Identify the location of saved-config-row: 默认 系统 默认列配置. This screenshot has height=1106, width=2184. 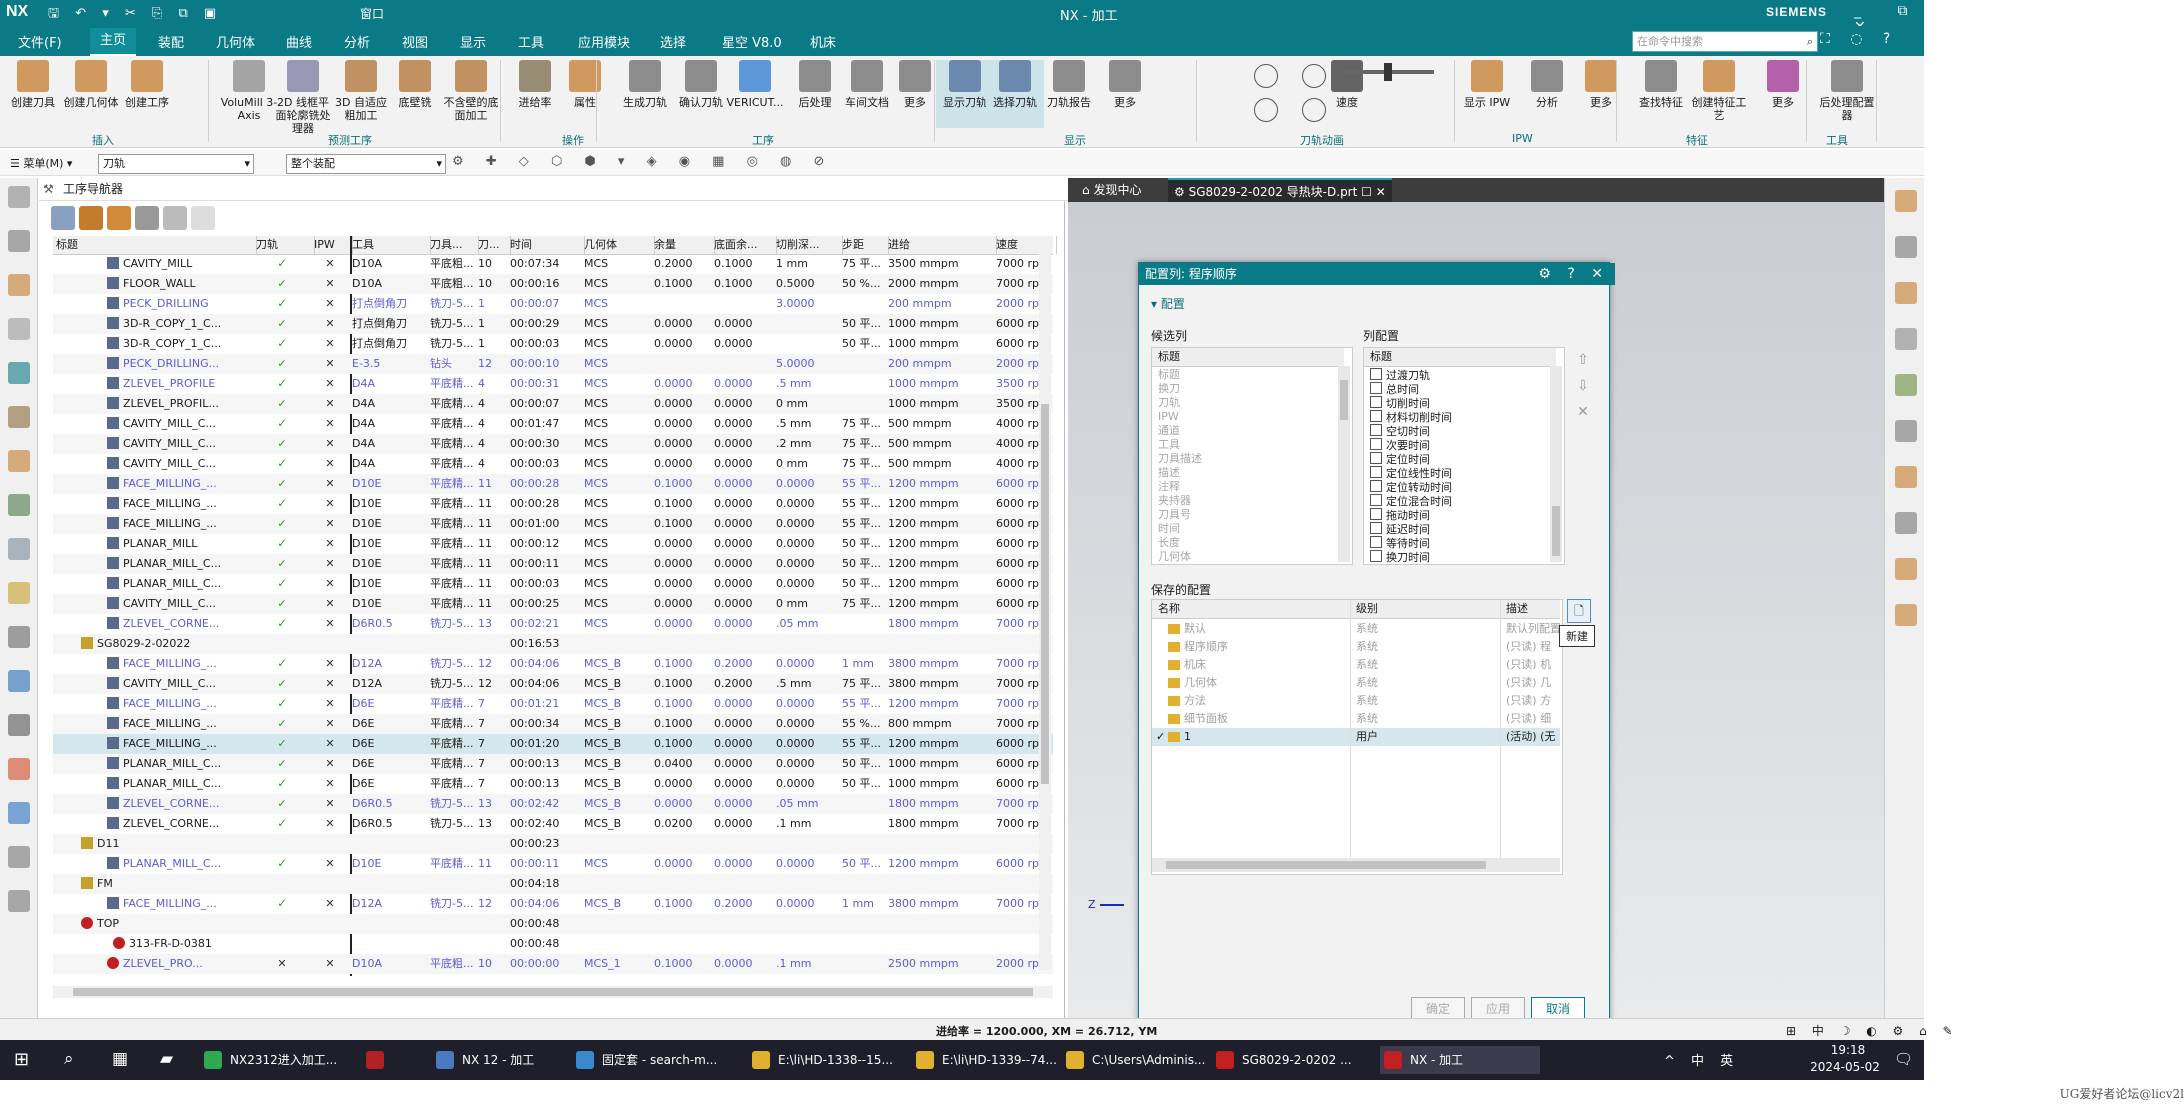
(1356, 629).